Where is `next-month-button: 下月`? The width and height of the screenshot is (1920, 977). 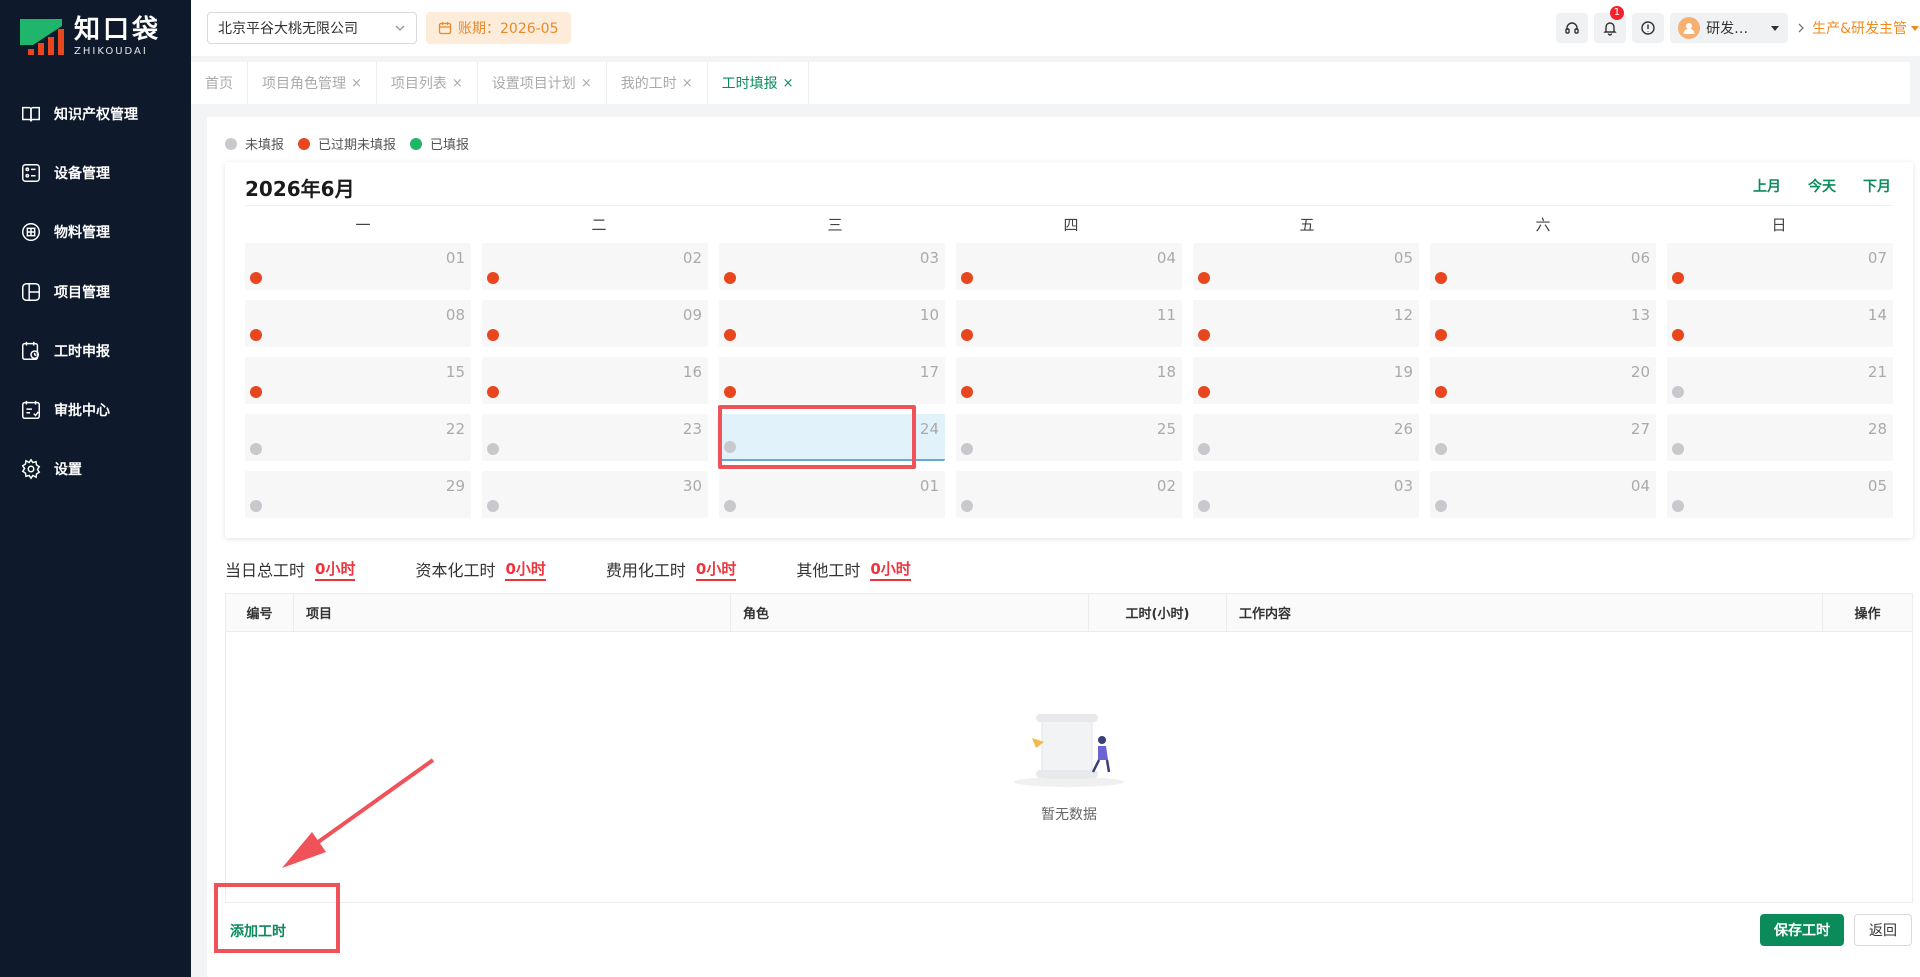 next-month-button: 下月 is located at coordinates (1877, 186).